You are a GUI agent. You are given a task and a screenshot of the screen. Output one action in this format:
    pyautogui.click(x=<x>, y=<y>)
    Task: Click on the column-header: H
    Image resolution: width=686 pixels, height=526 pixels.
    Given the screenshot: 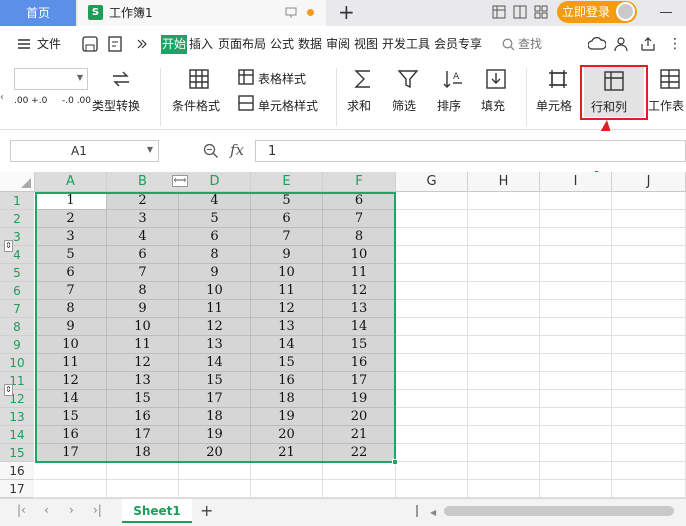 What is the action you would take?
    pyautogui.click(x=504, y=182)
    